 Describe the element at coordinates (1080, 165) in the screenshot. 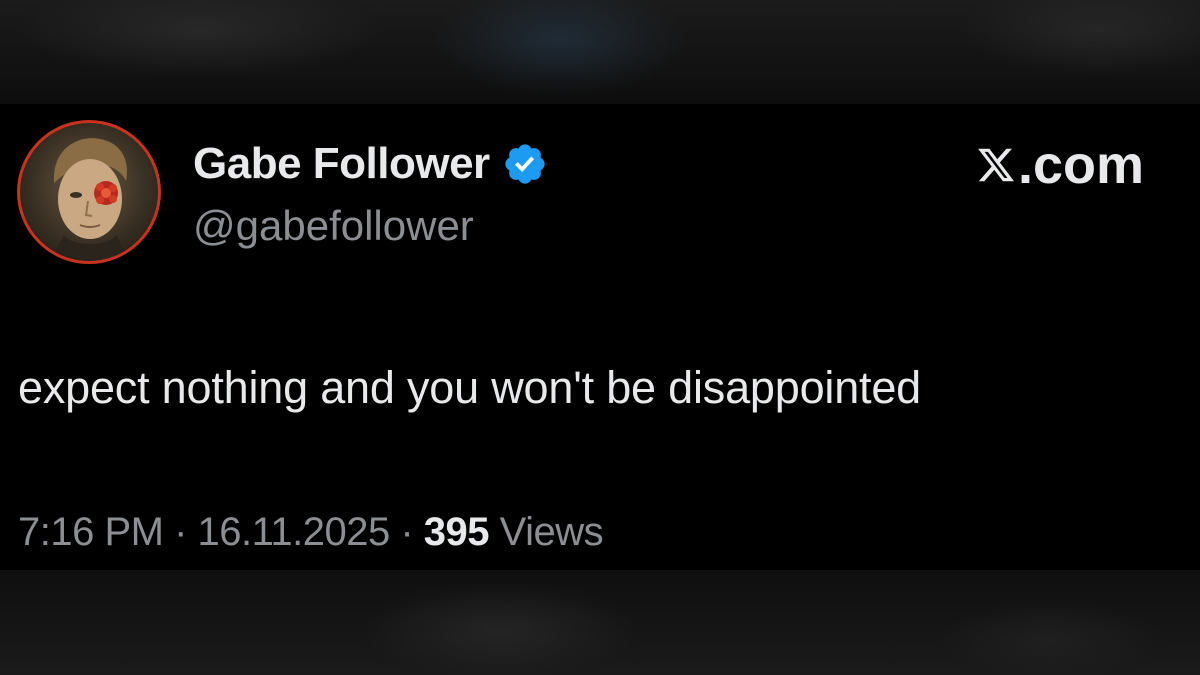

I see `brand-domain-label: .com` at that location.